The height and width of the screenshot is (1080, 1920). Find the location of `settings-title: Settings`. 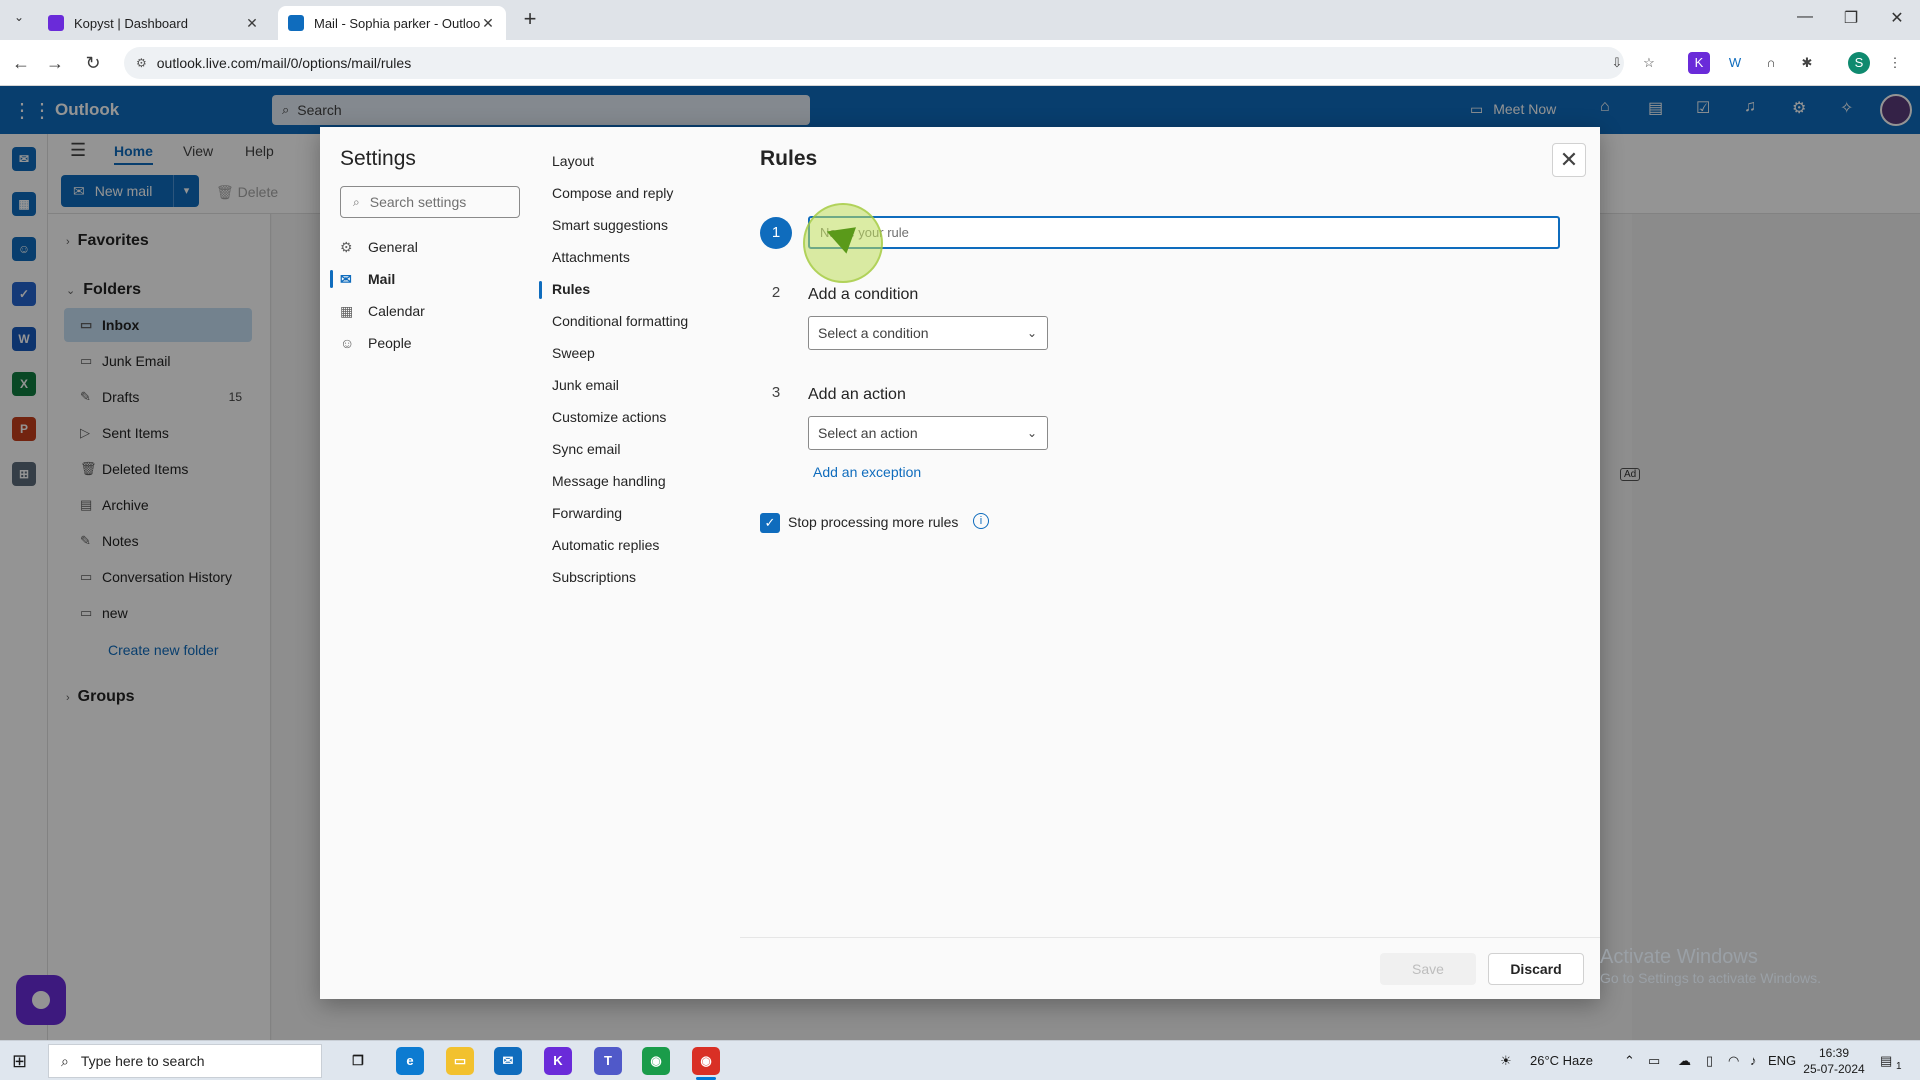

settings-title: Settings is located at coordinates (378, 158).